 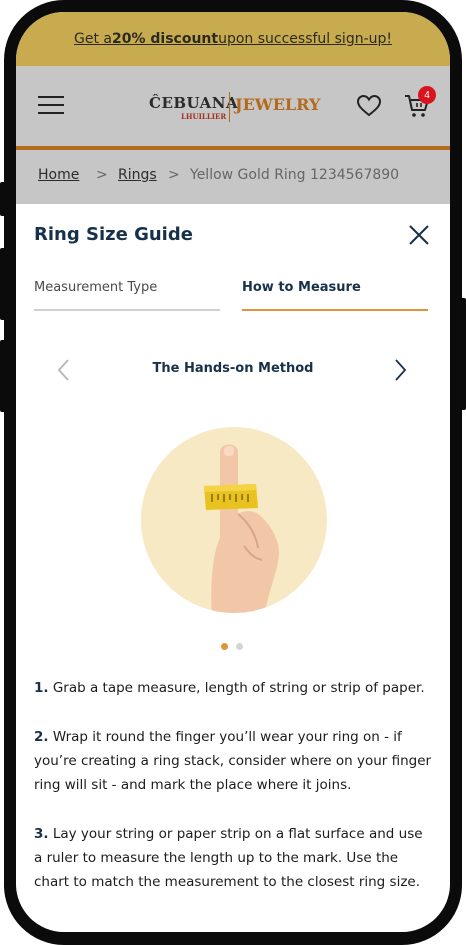 What do you see at coordinates (295, 175) in the screenshot?
I see `breadcrumb-current: Yellow Gold Ring 1234567890` at bounding box center [295, 175].